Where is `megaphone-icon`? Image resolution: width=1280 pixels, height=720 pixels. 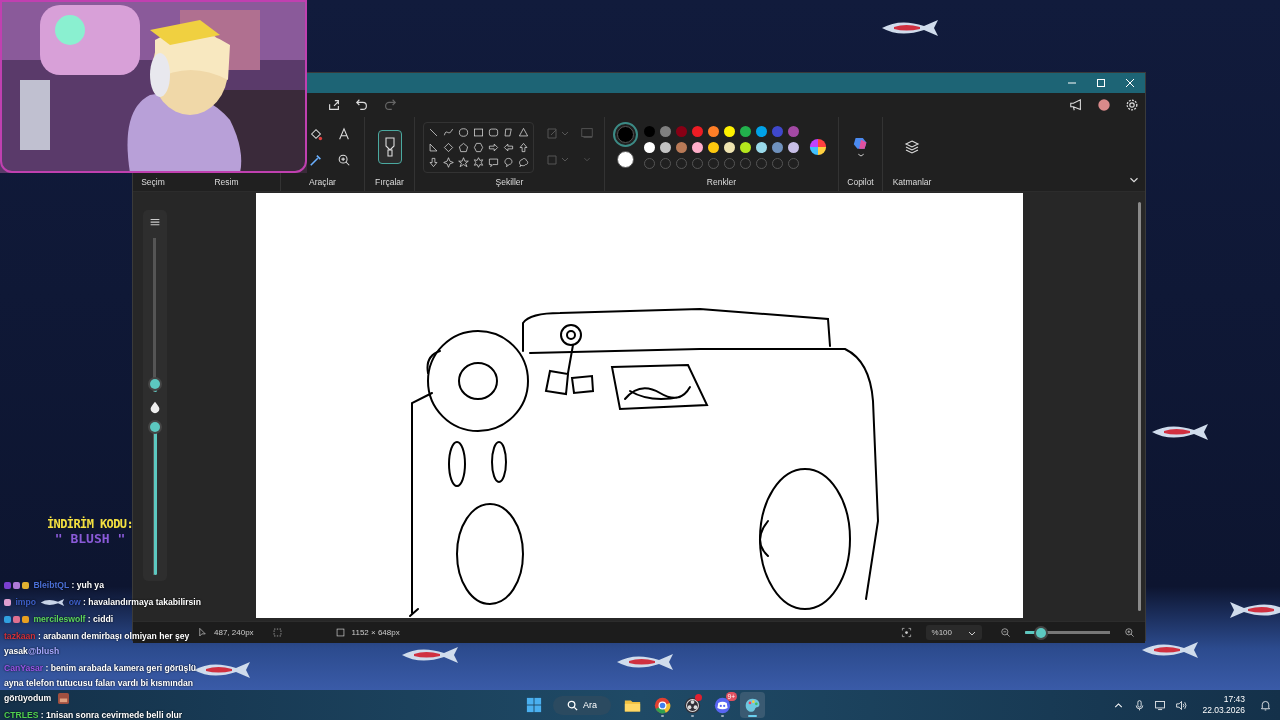 megaphone-icon is located at coordinates (1076, 105).